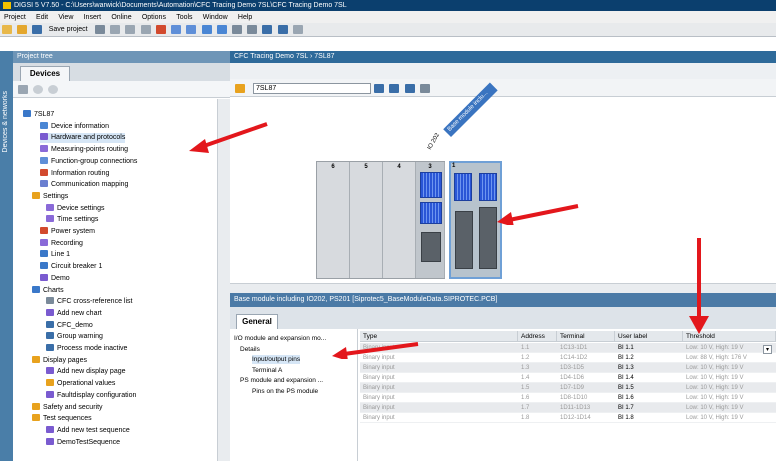 The height and width of the screenshot is (461, 776). I want to click on tree-item: Function-group connections, so click(88, 161).